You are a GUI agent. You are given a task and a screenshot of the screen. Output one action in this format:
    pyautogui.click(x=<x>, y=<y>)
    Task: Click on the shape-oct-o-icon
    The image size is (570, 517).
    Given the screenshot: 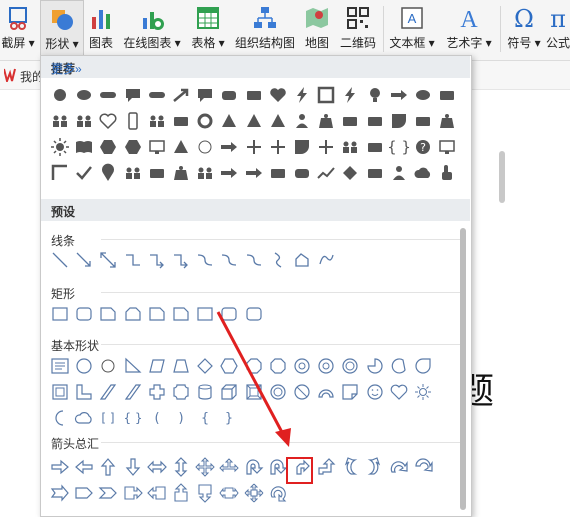 What is the action you would take?
    pyautogui.click(x=278, y=366)
    